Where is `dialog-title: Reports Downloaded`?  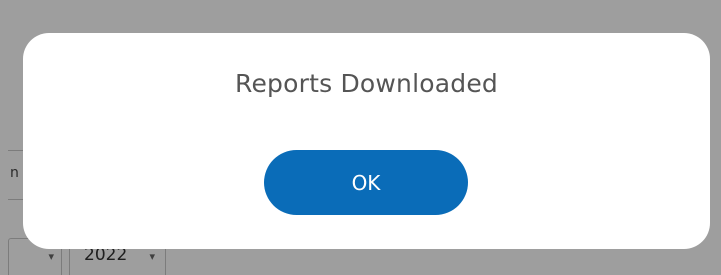
dialog-title: Reports Downloaded is located at coordinates (366, 83).